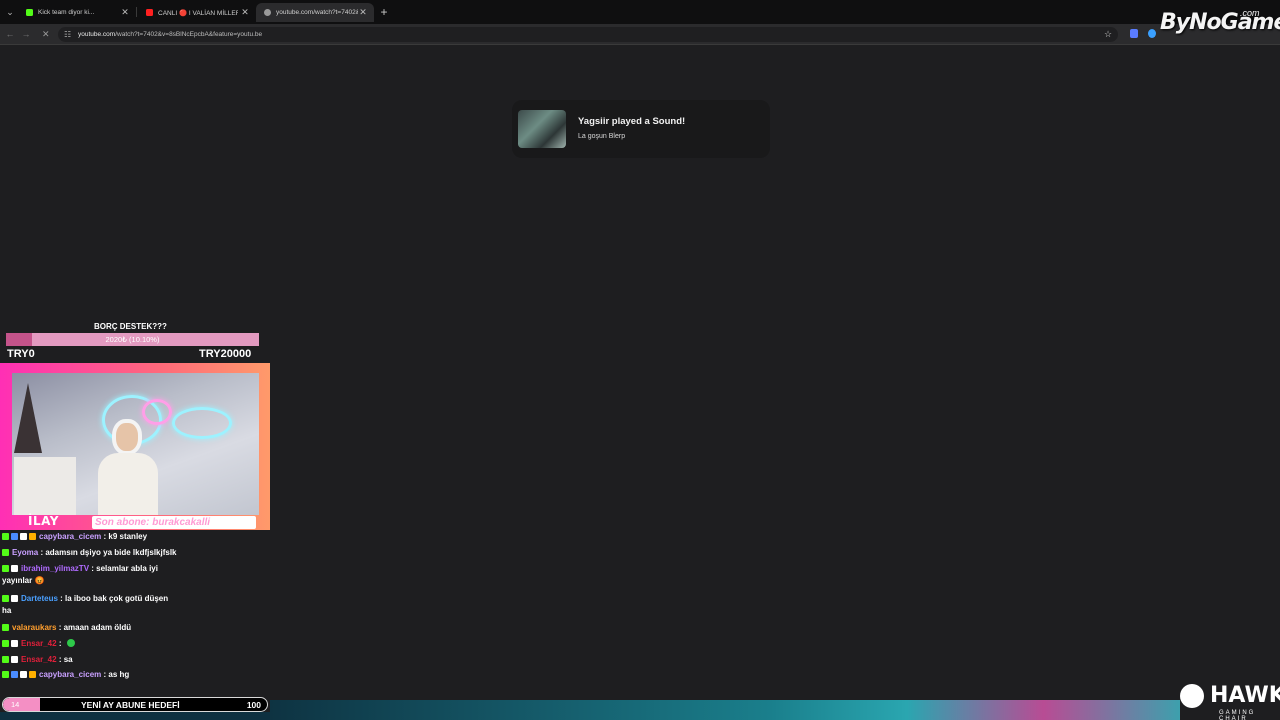  I want to click on tab-kick: Kick team diyor ki... ✕, so click(77, 12).